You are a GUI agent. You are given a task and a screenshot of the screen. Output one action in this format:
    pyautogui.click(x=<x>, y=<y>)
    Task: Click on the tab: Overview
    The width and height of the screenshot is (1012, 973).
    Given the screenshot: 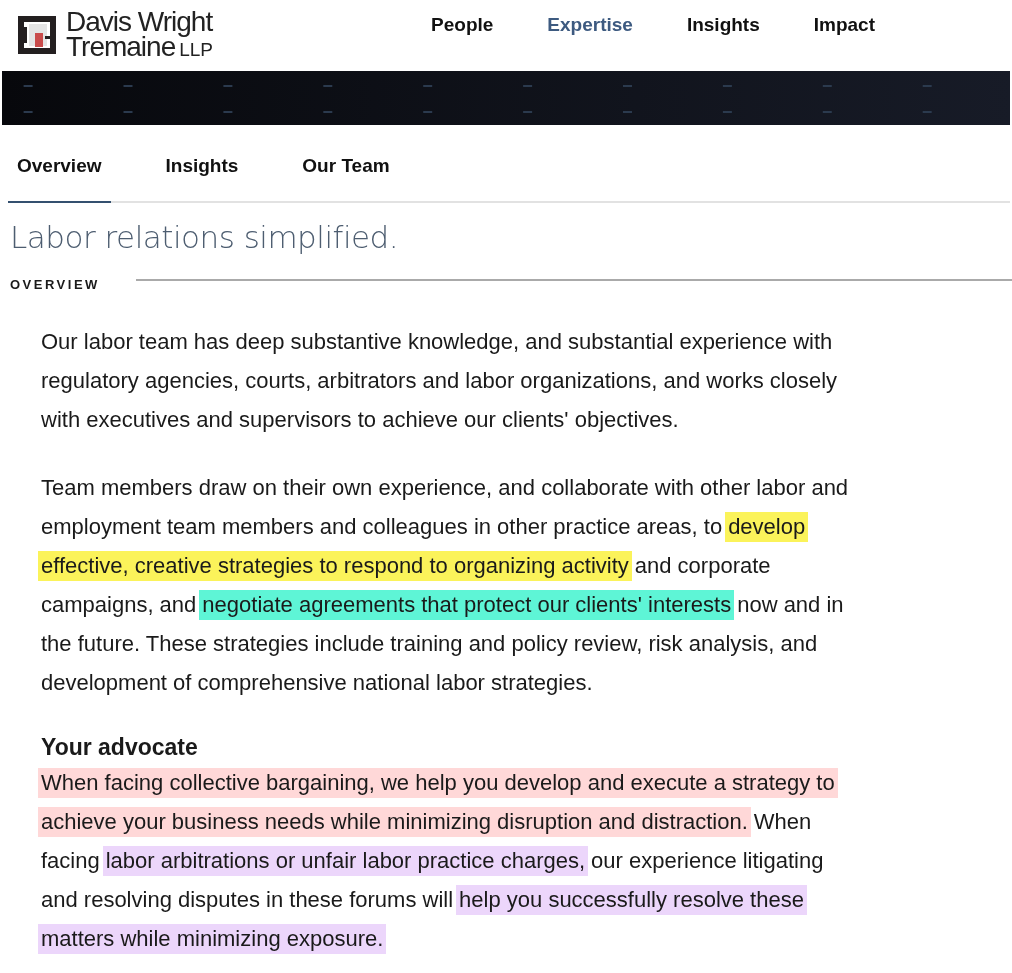 What is the action you would take?
    pyautogui.click(x=59, y=179)
    